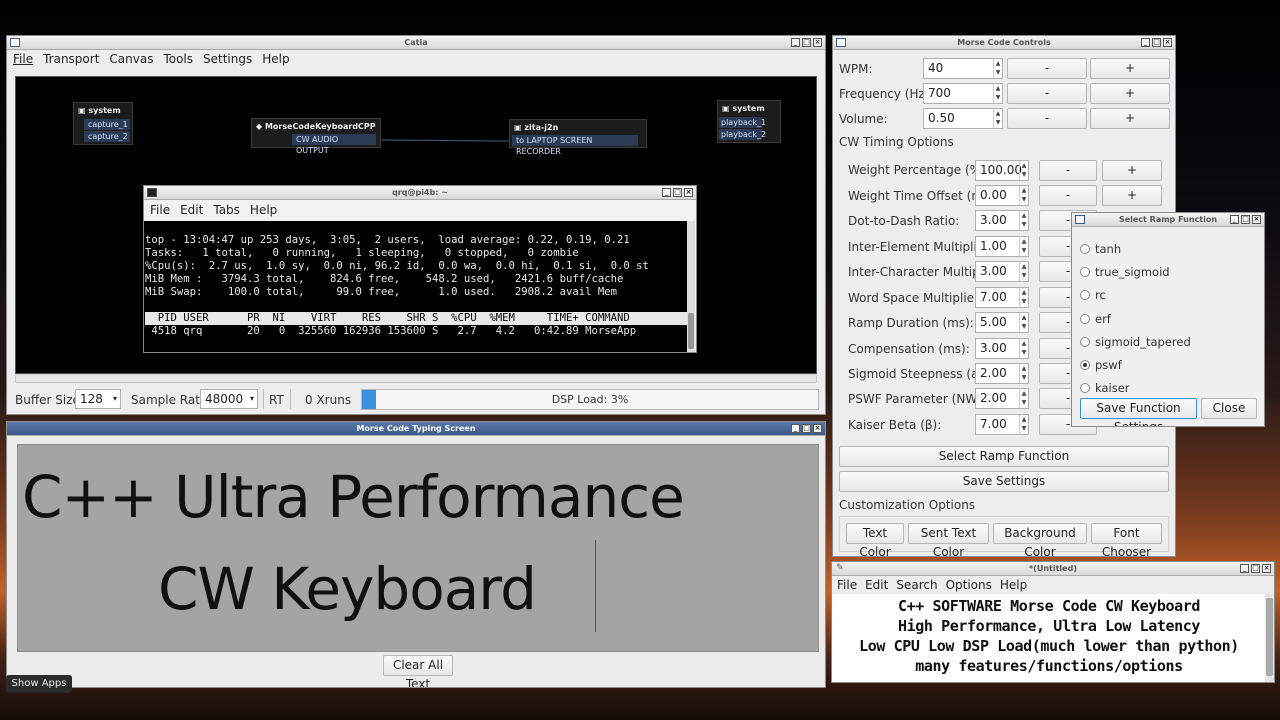  I want to click on node-zita-j2n: ▣ zita-j2n to LAPTOP SCREEN RECORDER, so click(578, 137).